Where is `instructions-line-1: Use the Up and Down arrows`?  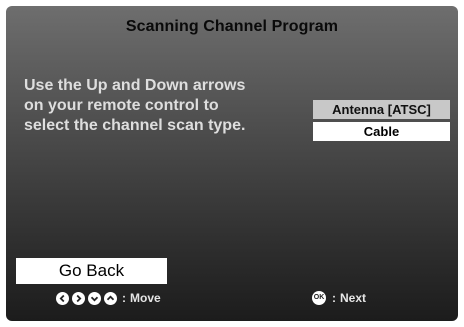 instructions-line-1: Use the Up and Down arrows is located at coordinates (135, 85).